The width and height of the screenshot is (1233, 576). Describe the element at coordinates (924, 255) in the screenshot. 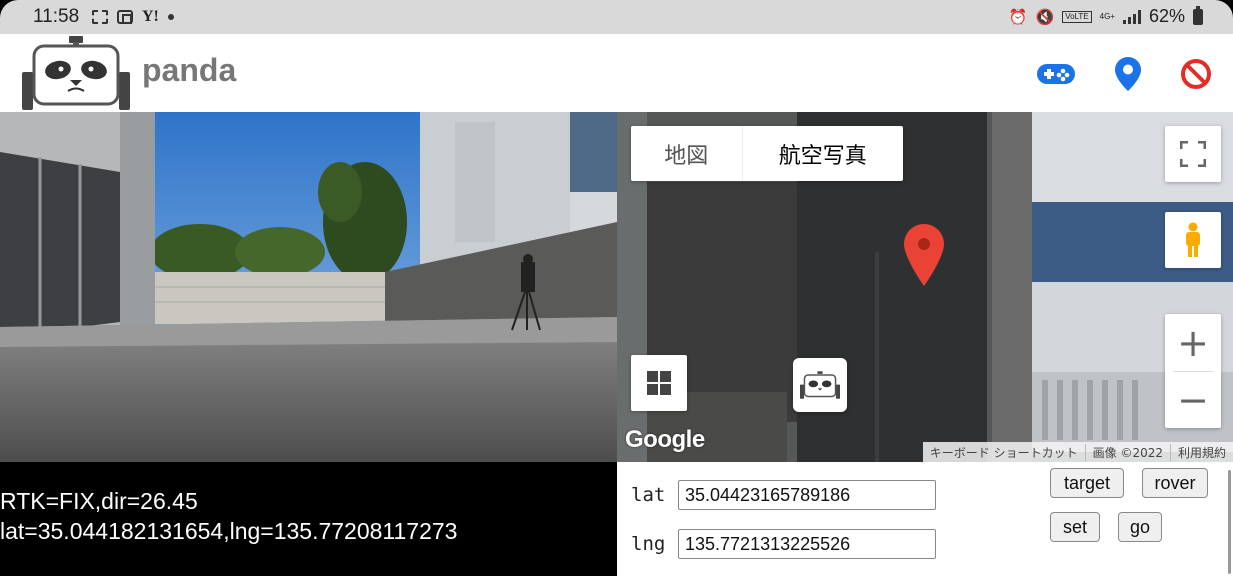

I see `map-marker-icon` at that location.